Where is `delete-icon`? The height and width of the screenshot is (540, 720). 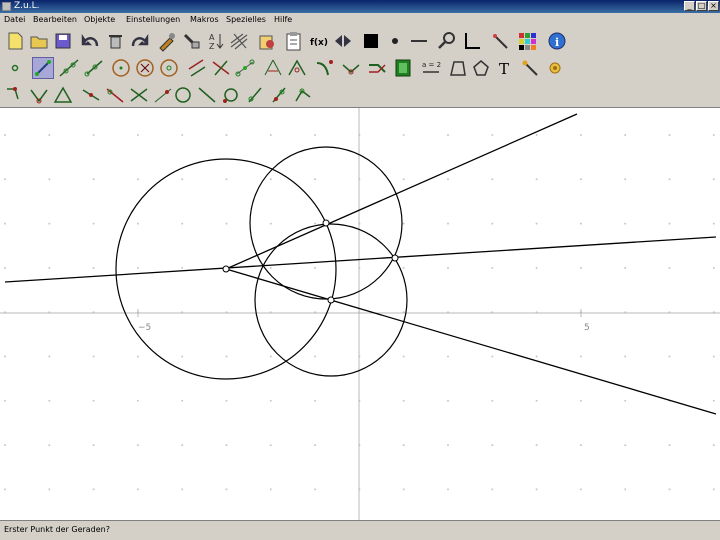 delete-icon is located at coordinates (115, 41).